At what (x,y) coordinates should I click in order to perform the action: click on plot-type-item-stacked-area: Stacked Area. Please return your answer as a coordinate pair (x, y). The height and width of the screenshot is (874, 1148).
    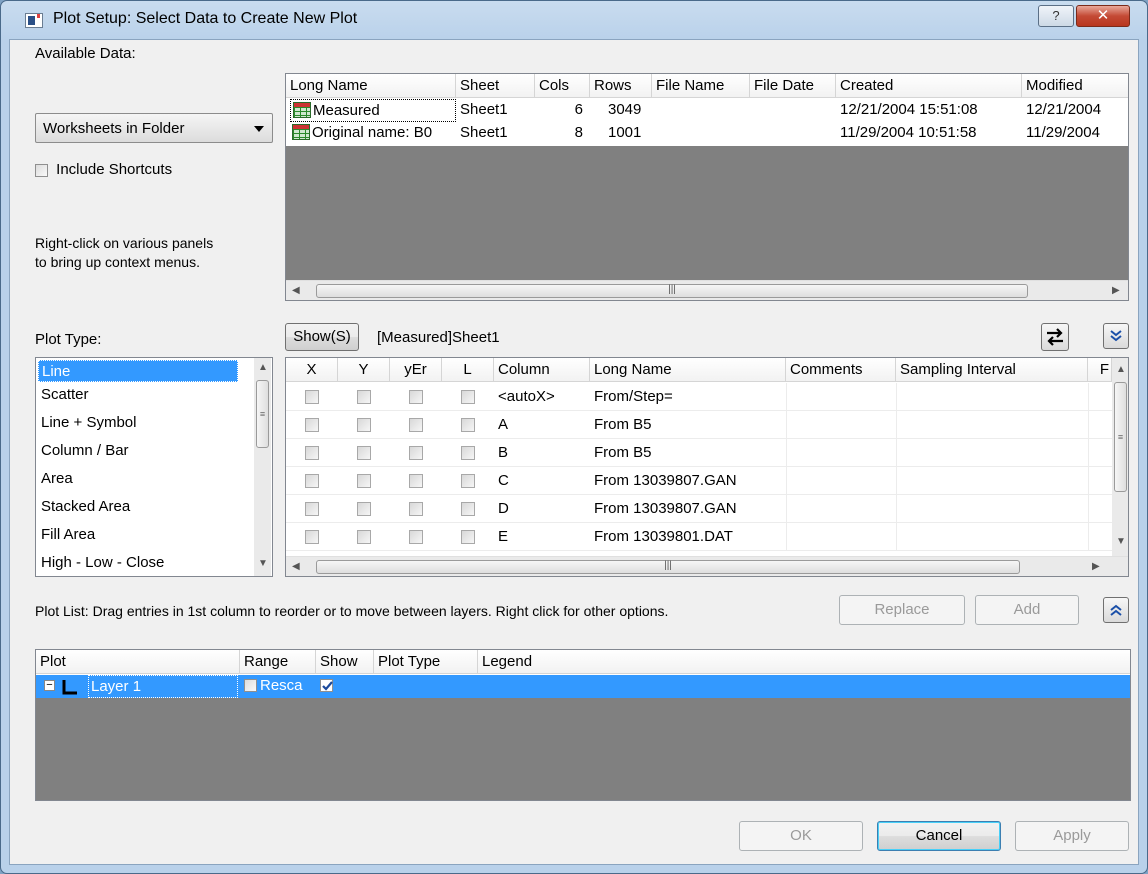
    Looking at the image, I should click on (84, 506).